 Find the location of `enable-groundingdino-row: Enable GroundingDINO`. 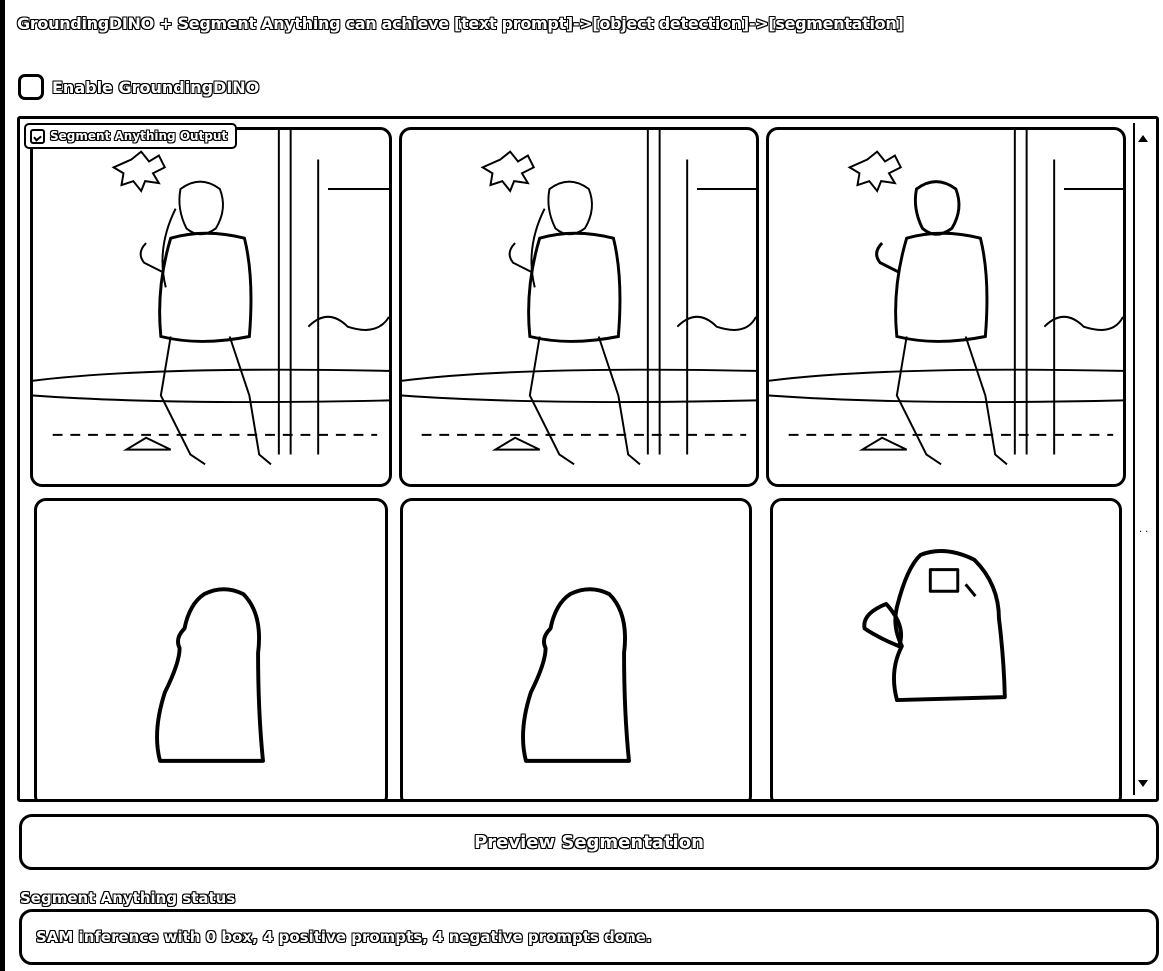

enable-groundingdino-row: Enable GroundingDINO is located at coordinates (138, 87).